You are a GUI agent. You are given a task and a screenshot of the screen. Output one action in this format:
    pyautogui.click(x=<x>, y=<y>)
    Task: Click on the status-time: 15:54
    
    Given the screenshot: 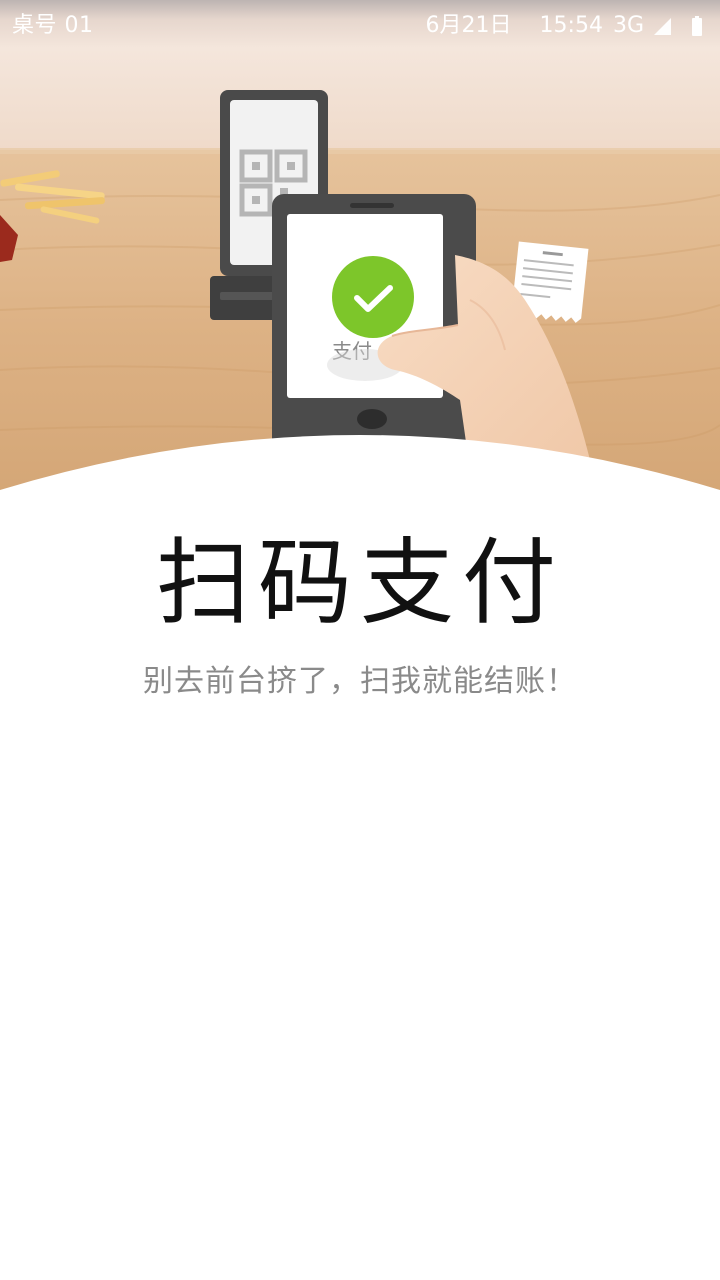 What is the action you would take?
    pyautogui.click(x=571, y=25)
    